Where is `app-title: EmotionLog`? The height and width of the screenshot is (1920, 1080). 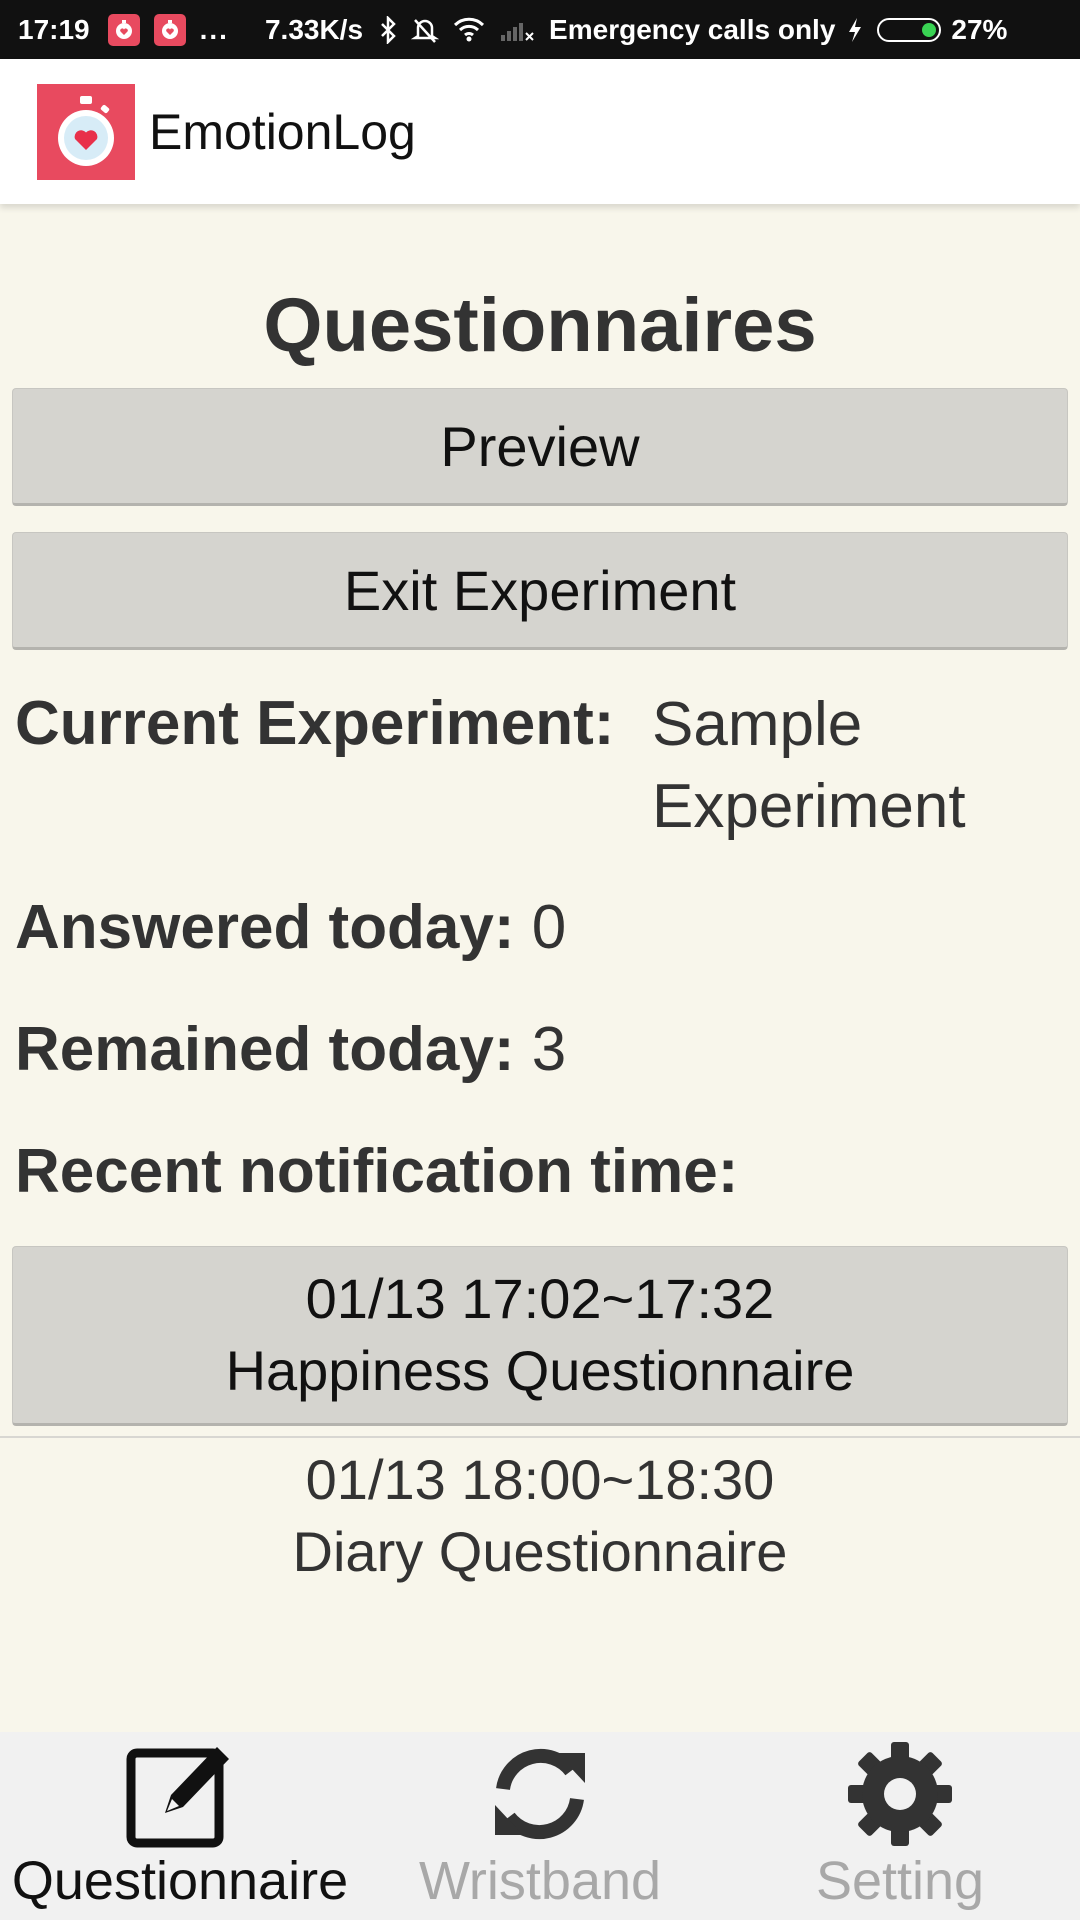
app-title: EmotionLog is located at coordinates (282, 131).